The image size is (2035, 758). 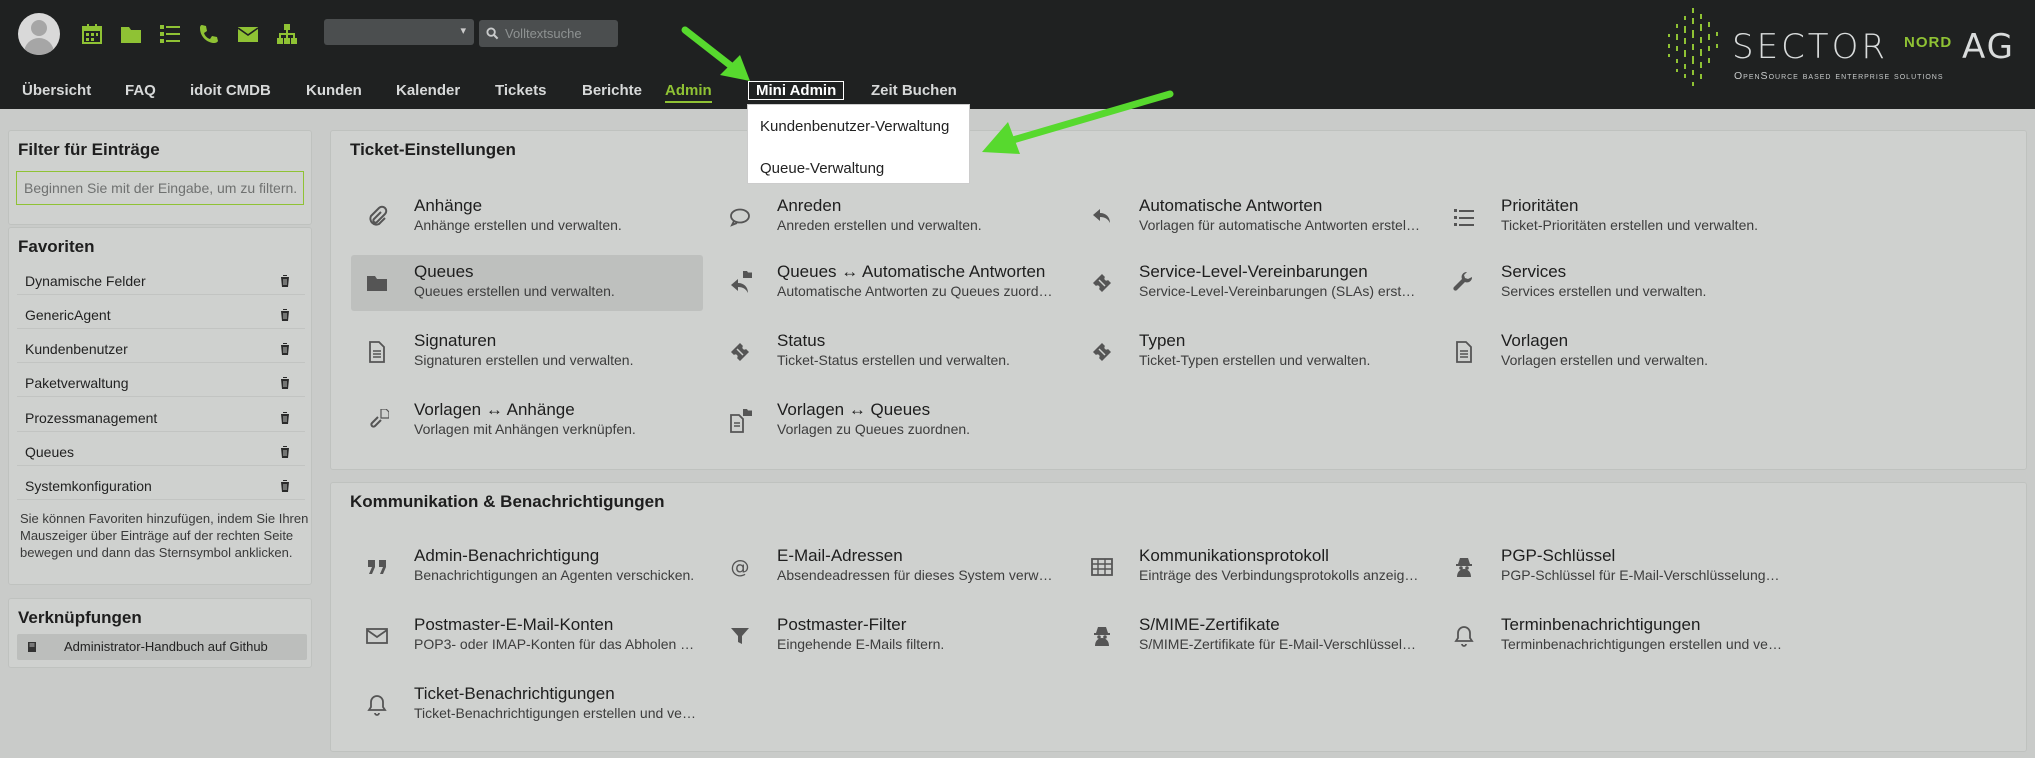 What do you see at coordinates (1558, 555) in the screenshot?
I see `item-title: PGP-Schlüssel` at bounding box center [1558, 555].